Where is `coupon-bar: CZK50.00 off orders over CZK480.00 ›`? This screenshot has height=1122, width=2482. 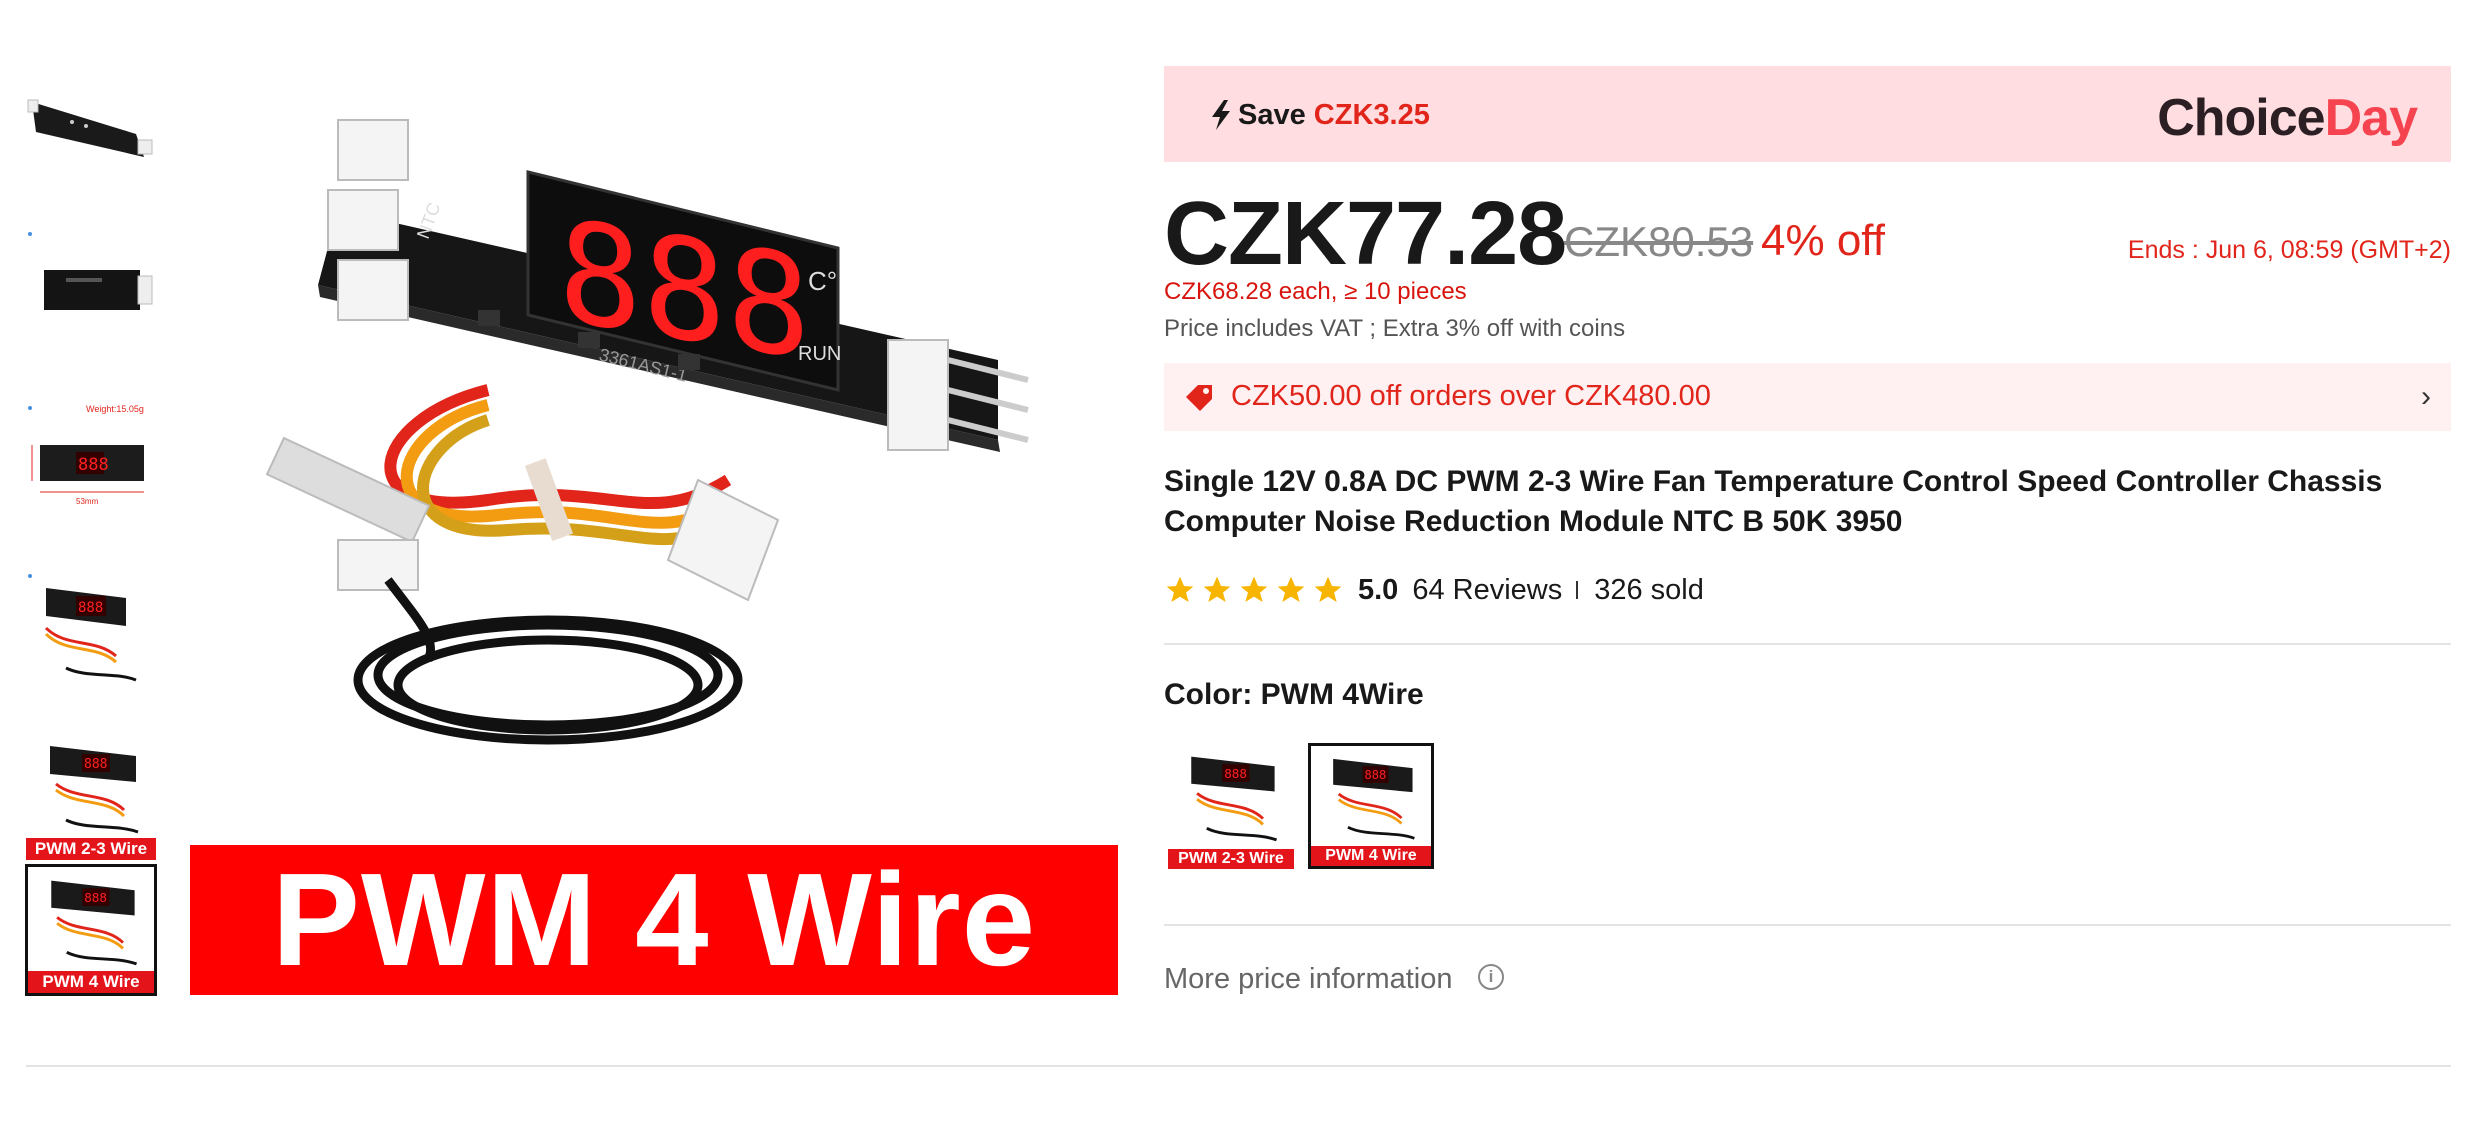 coupon-bar: CZK50.00 off orders over CZK480.00 › is located at coordinates (1807, 397).